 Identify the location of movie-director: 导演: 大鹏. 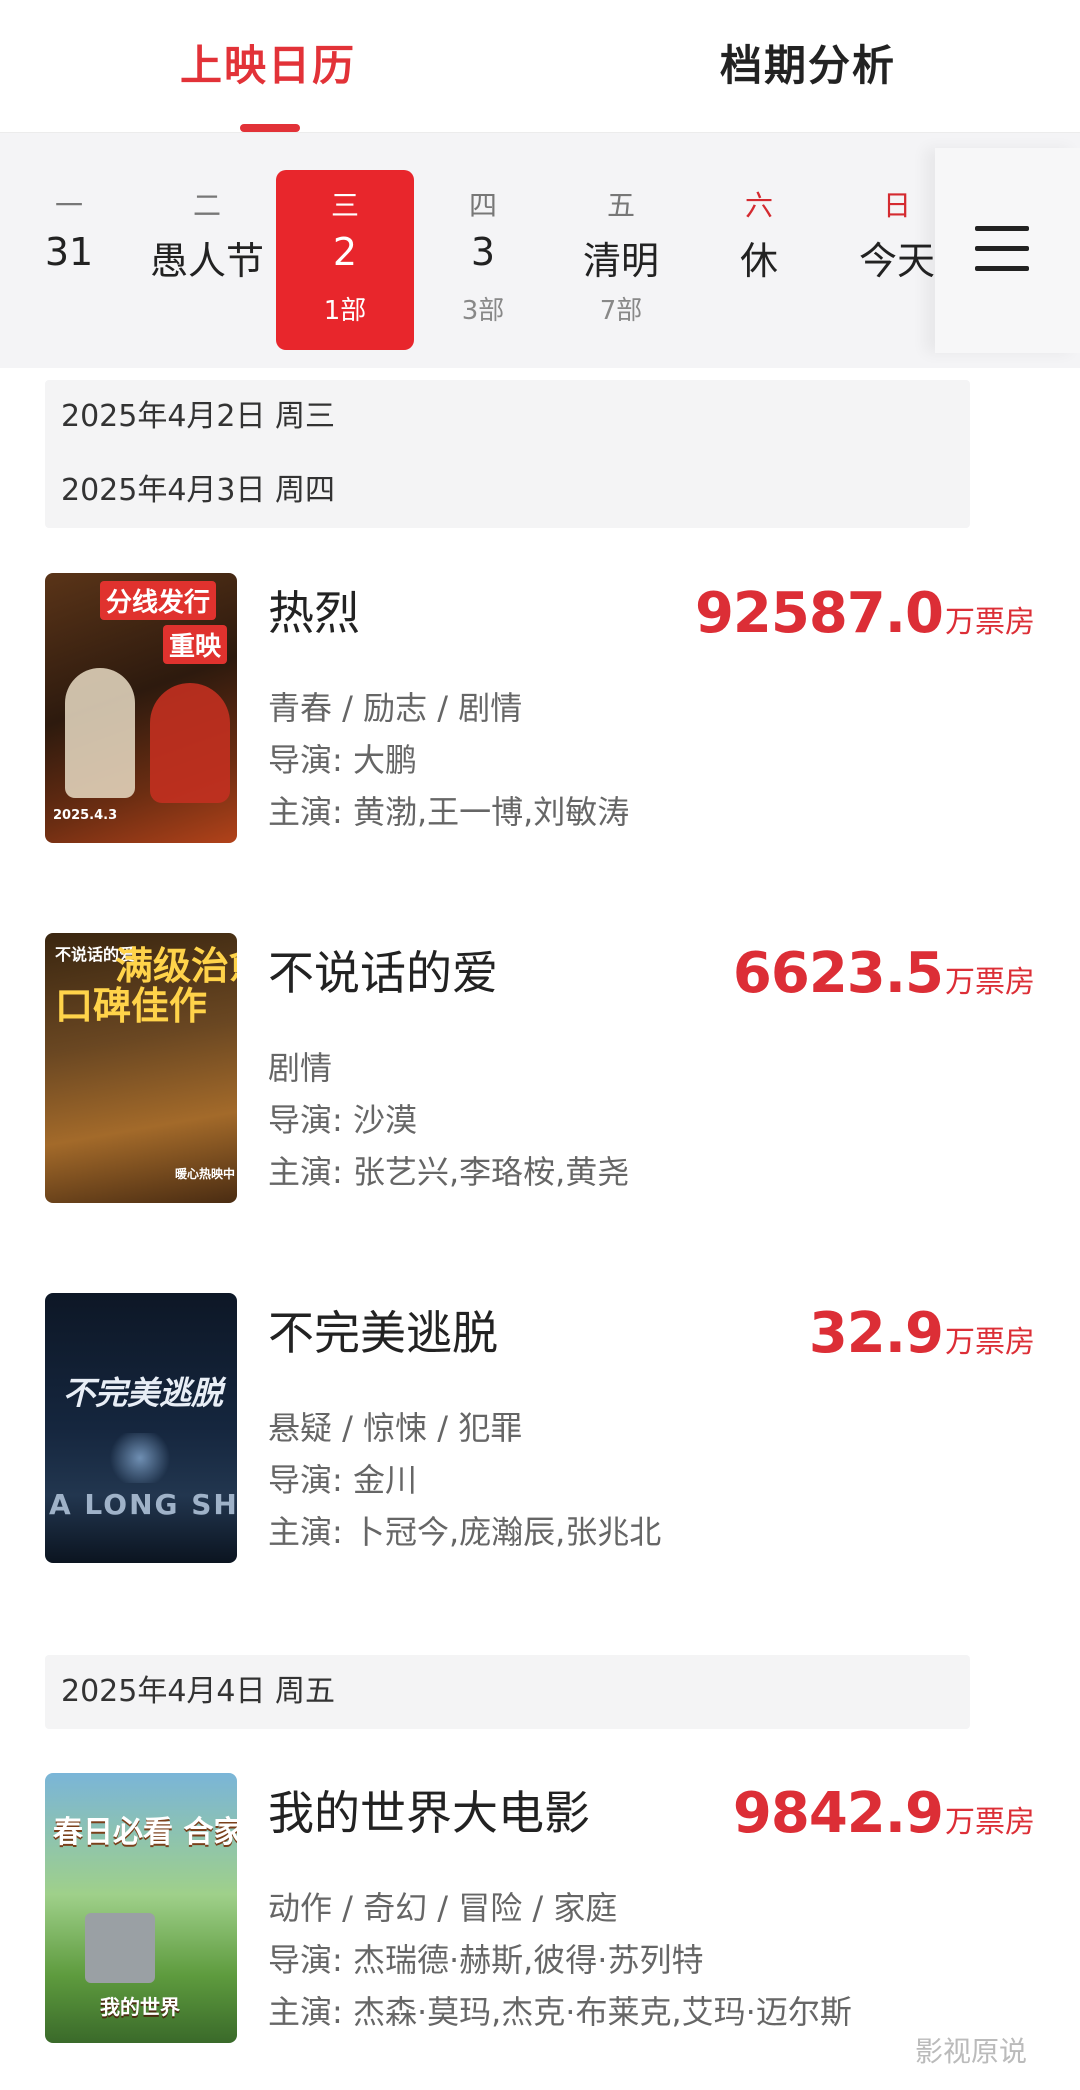
(342, 760).